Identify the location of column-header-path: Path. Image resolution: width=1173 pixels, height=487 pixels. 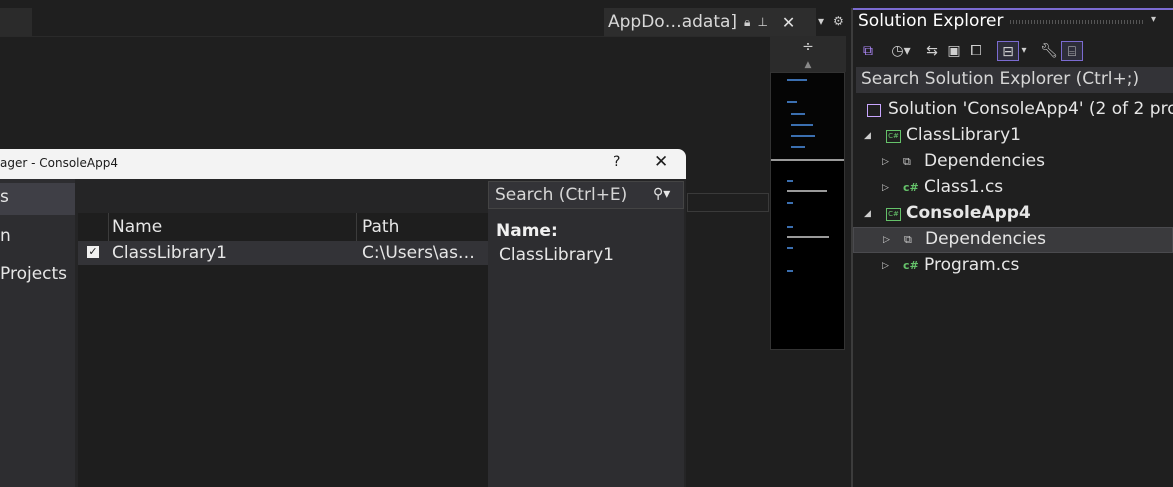
(380, 227).